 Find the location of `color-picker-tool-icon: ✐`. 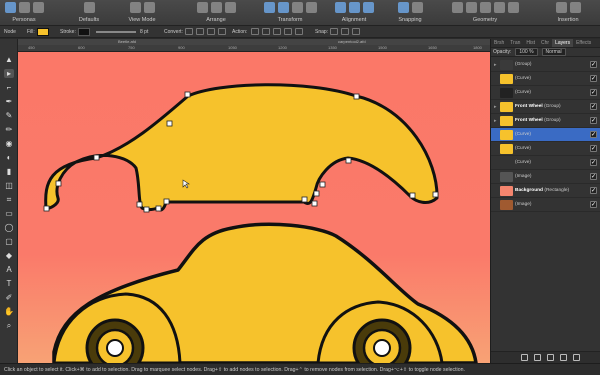

color-picker-tool-icon: ✐ is located at coordinates (9, 297).